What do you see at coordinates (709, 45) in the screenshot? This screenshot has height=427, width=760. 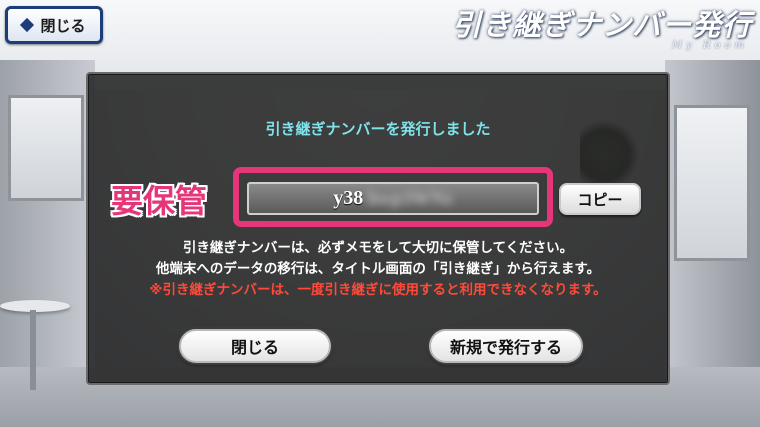 I see `screen-subtitle: My Room` at bounding box center [709, 45].